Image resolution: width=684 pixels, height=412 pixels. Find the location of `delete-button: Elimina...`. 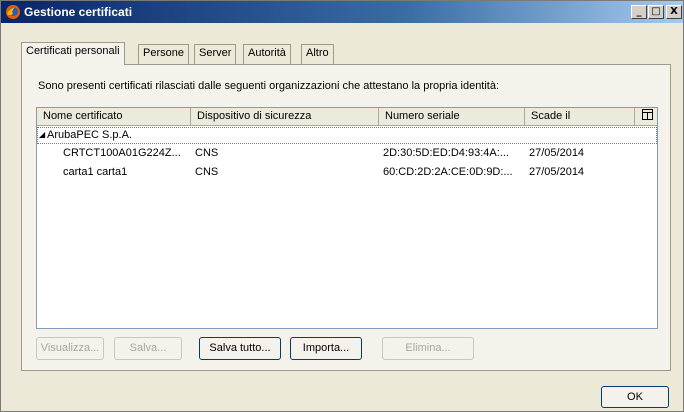

delete-button: Elimina... is located at coordinates (428, 348).